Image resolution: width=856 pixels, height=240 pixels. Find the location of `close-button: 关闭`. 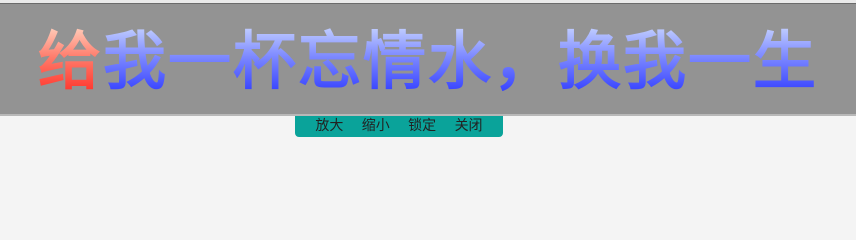

close-button: 关闭 is located at coordinates (469, 126).